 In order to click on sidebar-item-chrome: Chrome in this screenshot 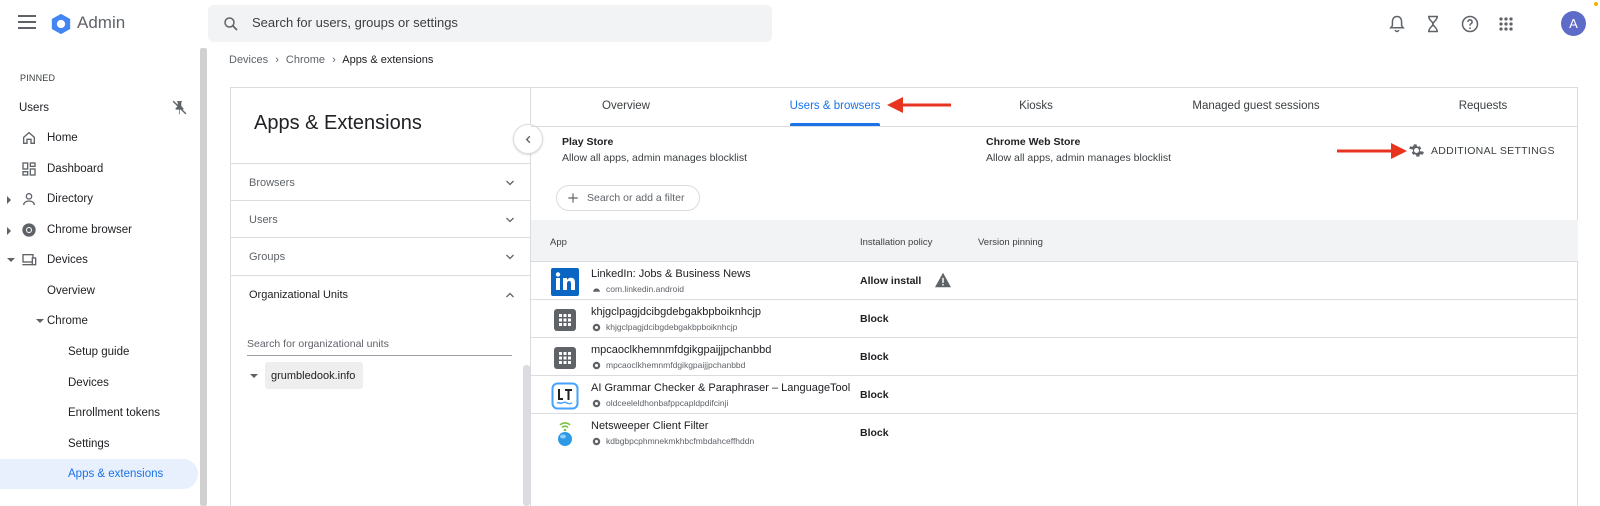, I will do `click(99, 321)`.